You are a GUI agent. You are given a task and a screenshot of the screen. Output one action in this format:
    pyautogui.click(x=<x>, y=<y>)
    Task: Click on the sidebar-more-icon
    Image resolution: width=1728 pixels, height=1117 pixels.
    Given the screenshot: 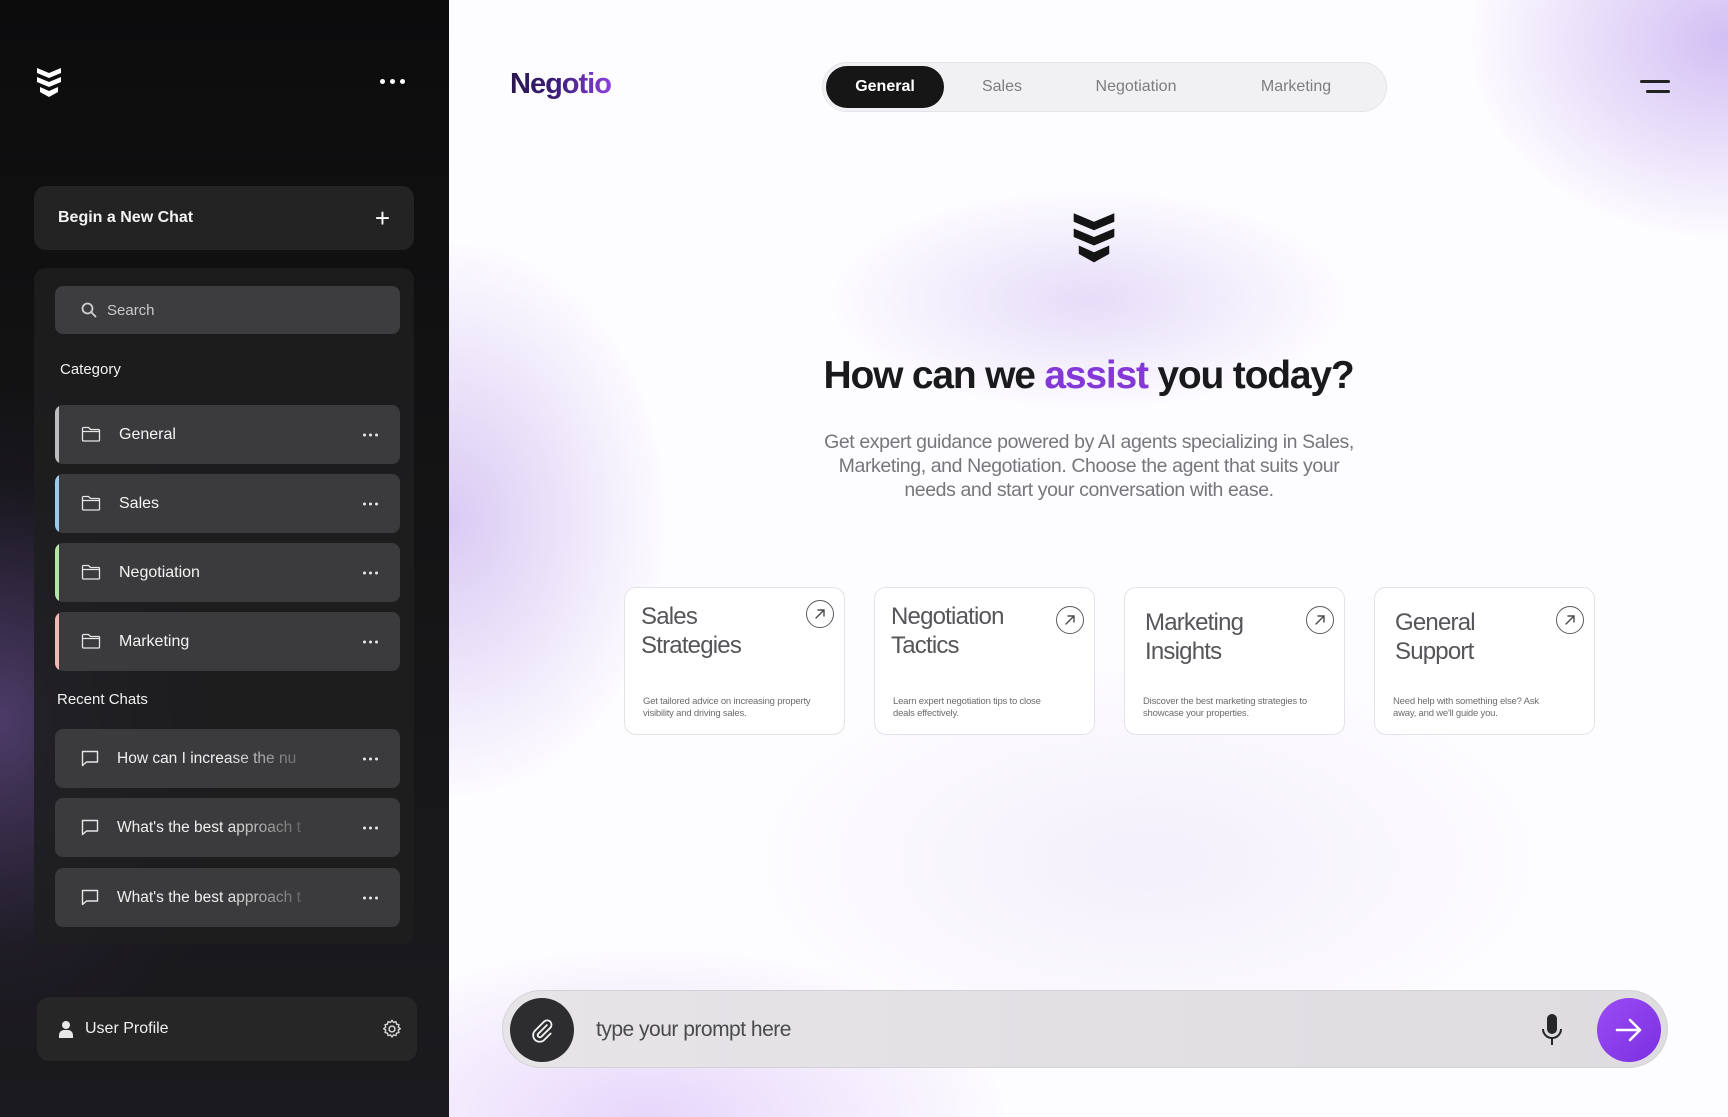 What is the action you would take?
    pyautogui.click(x=394, y=81)
    